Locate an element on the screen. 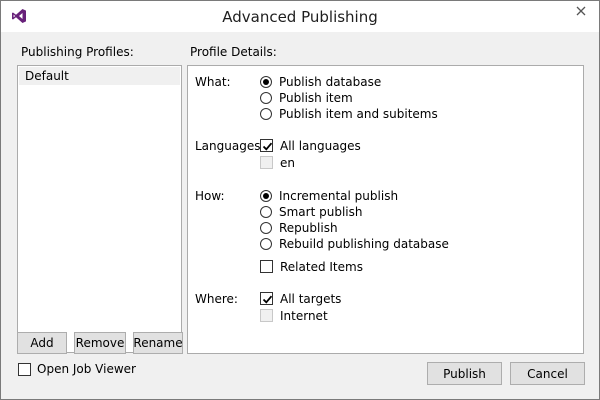  language-en-checkbox is located at coordinates (266, 162).